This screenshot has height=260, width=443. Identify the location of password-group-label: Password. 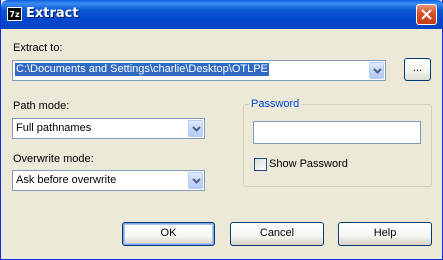
(275, 104).